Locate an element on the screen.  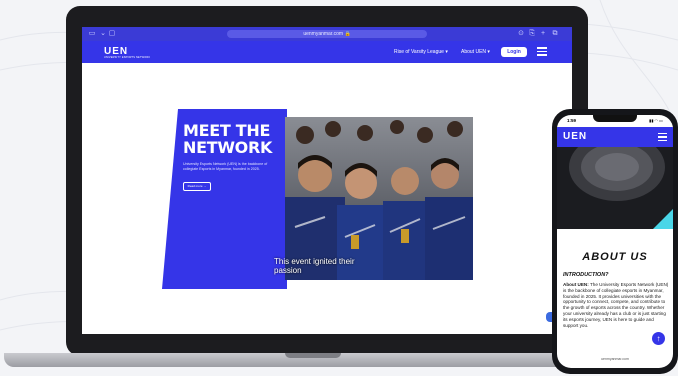
about-lead: About UEN: is located at coordinates (576, 284).